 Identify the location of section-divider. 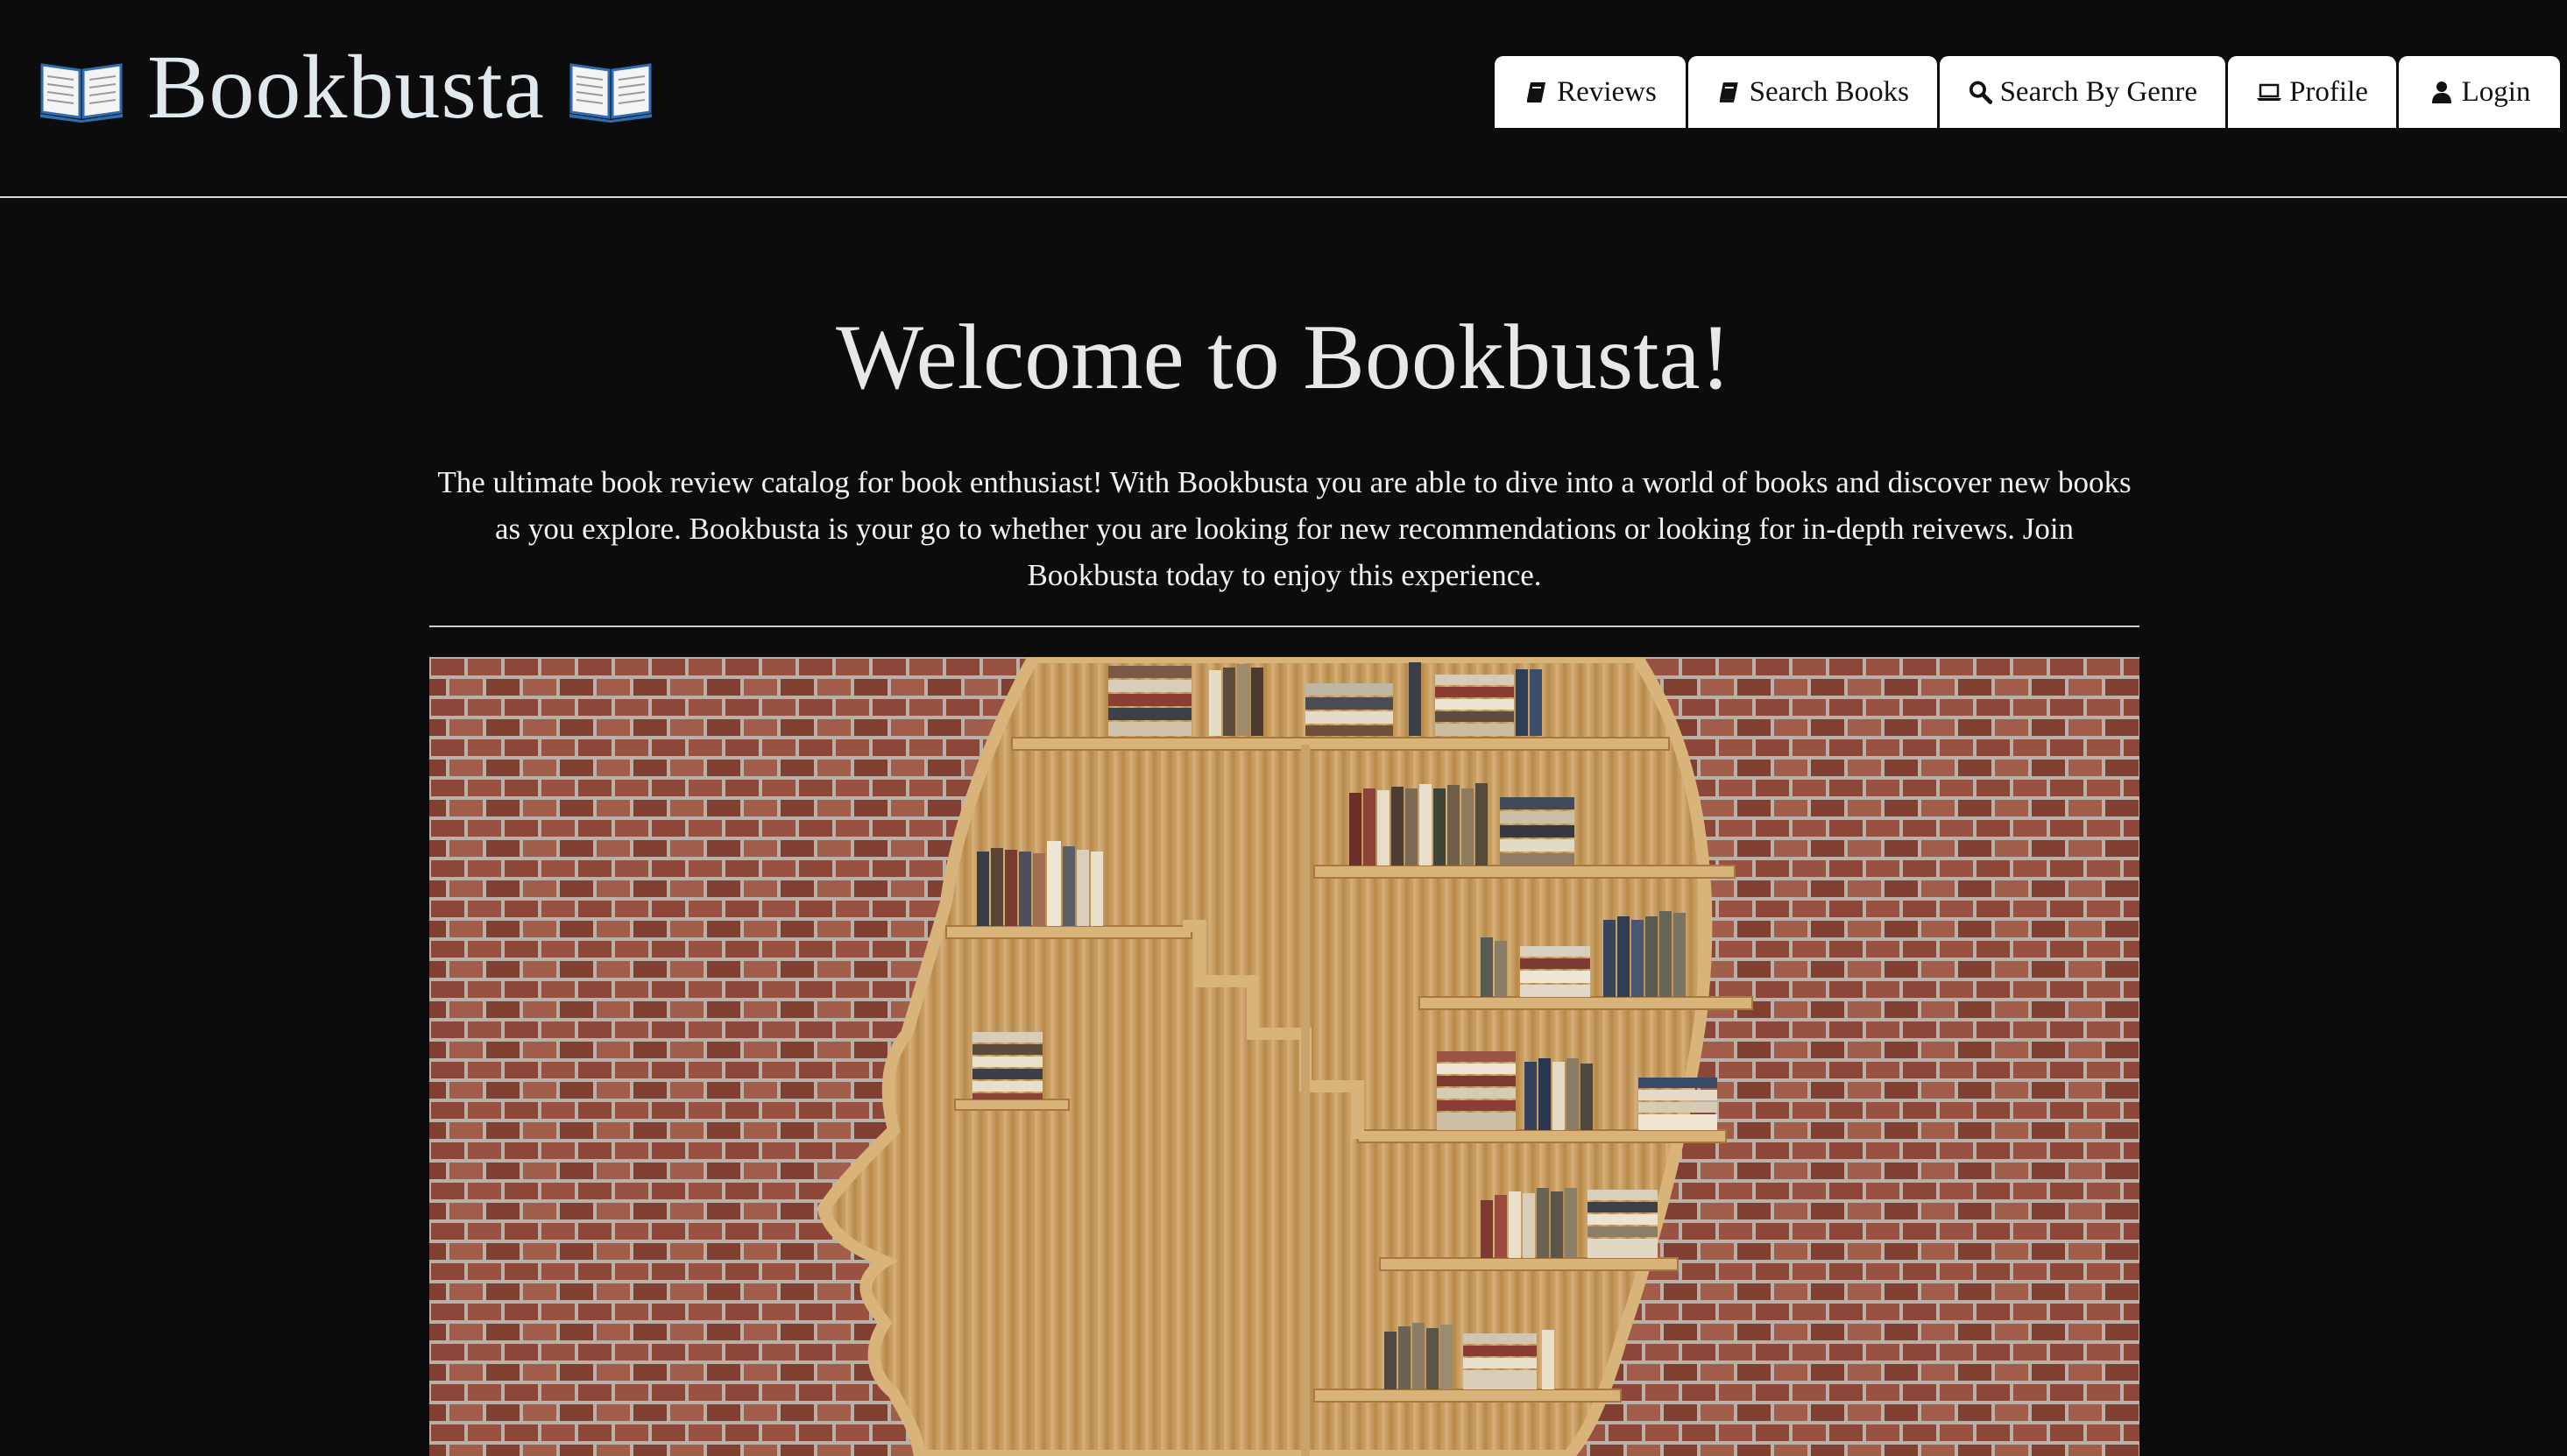
(1284, 626).